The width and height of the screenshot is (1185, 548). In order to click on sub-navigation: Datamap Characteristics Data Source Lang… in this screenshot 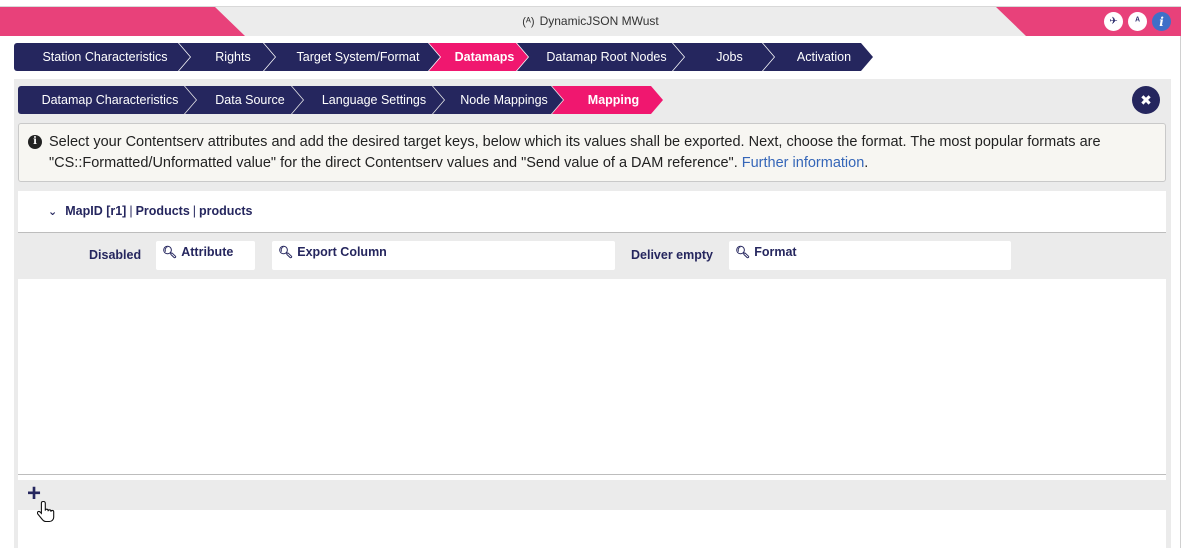, I will do `click(340, 100)`.